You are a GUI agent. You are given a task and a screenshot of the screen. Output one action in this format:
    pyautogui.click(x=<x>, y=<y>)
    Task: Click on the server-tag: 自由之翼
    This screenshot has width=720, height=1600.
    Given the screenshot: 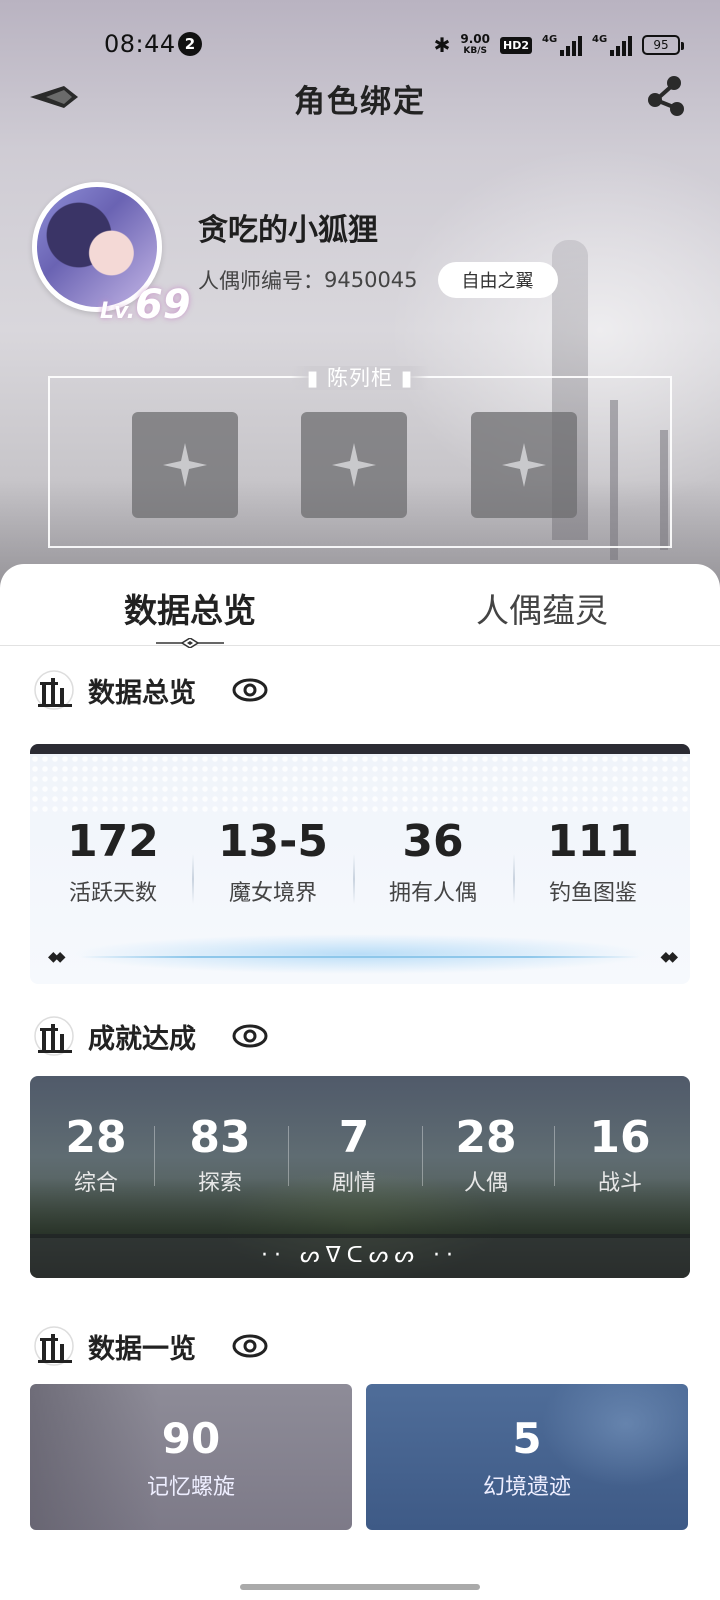 What is the action you would take?
    pyautogui.click(x=497, y=280)
    